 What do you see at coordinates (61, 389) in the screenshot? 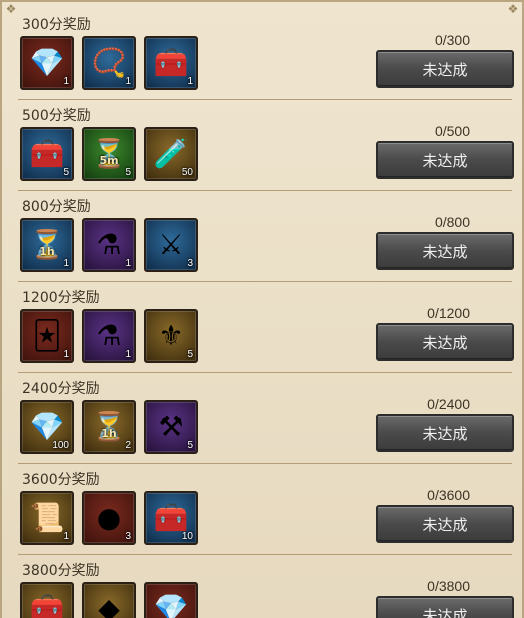
I see `reward-tier-title: 2400分奖励` at bounding box center [61, 389].